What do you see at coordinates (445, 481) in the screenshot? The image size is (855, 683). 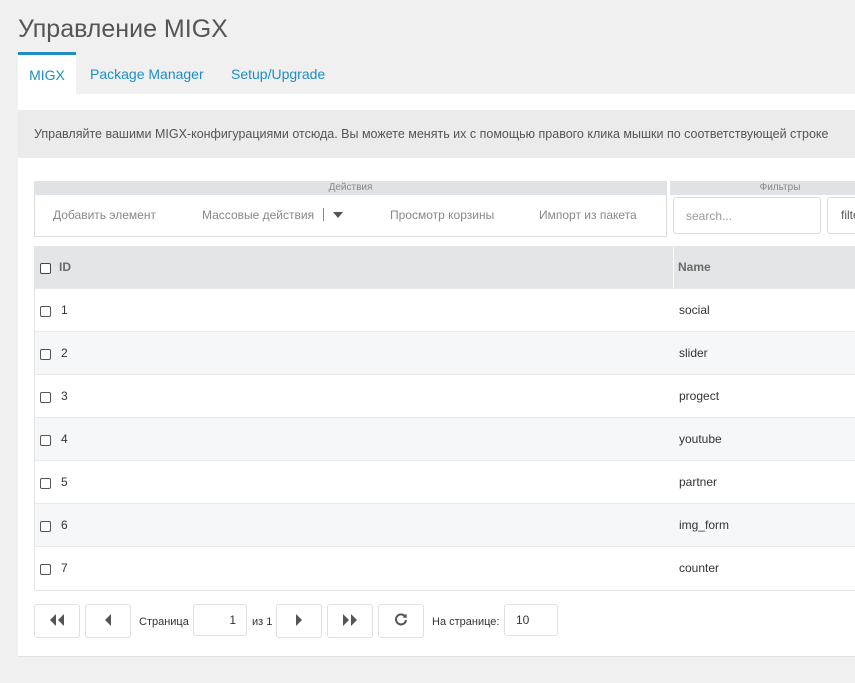 I see `table-row: 5 partner` at bounding box center [445, 481].